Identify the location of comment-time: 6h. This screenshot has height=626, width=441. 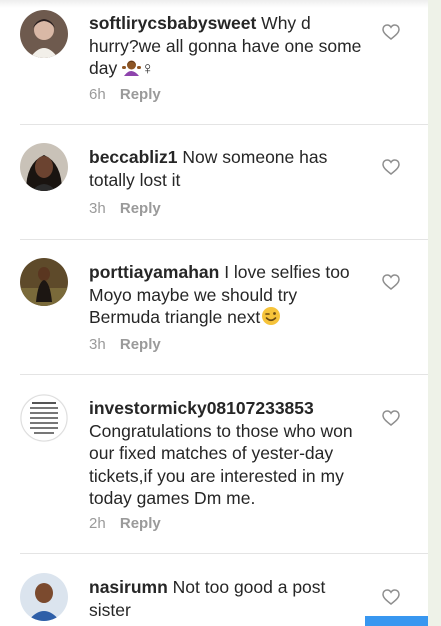
(97, 94).